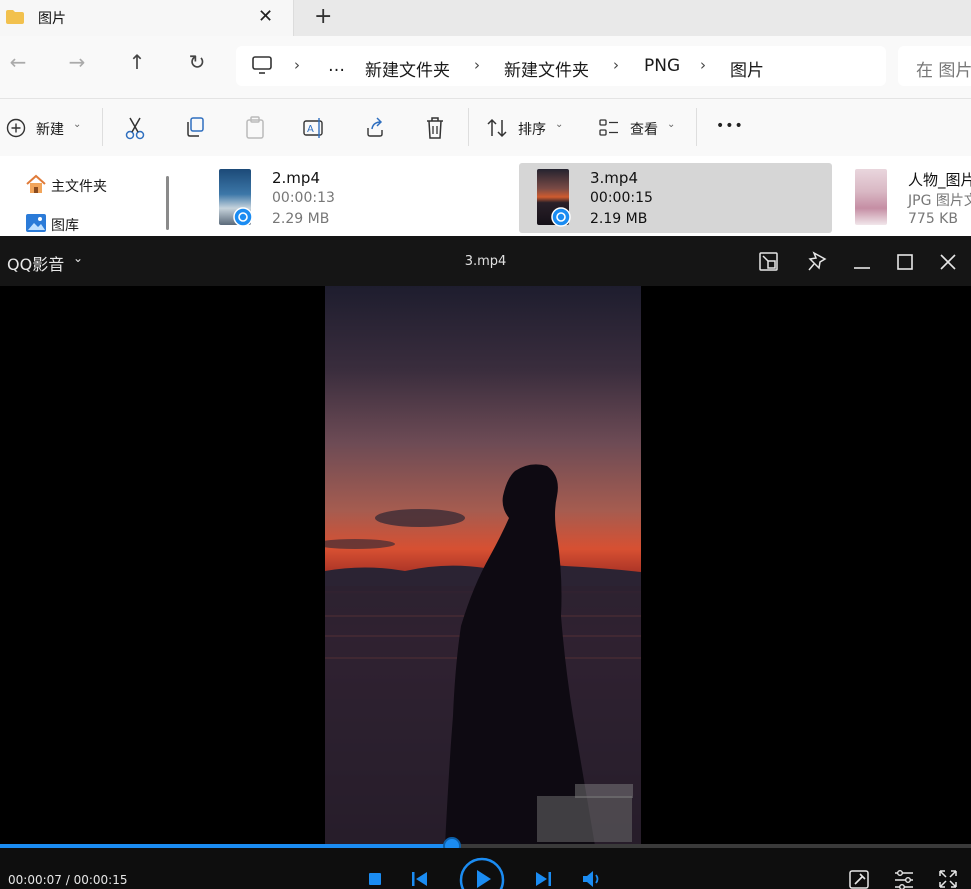  What do you see at coordinates (303, 198) in the screenshot?
I see `file-duration: 00:00:13` at bounding box center [303, 198].